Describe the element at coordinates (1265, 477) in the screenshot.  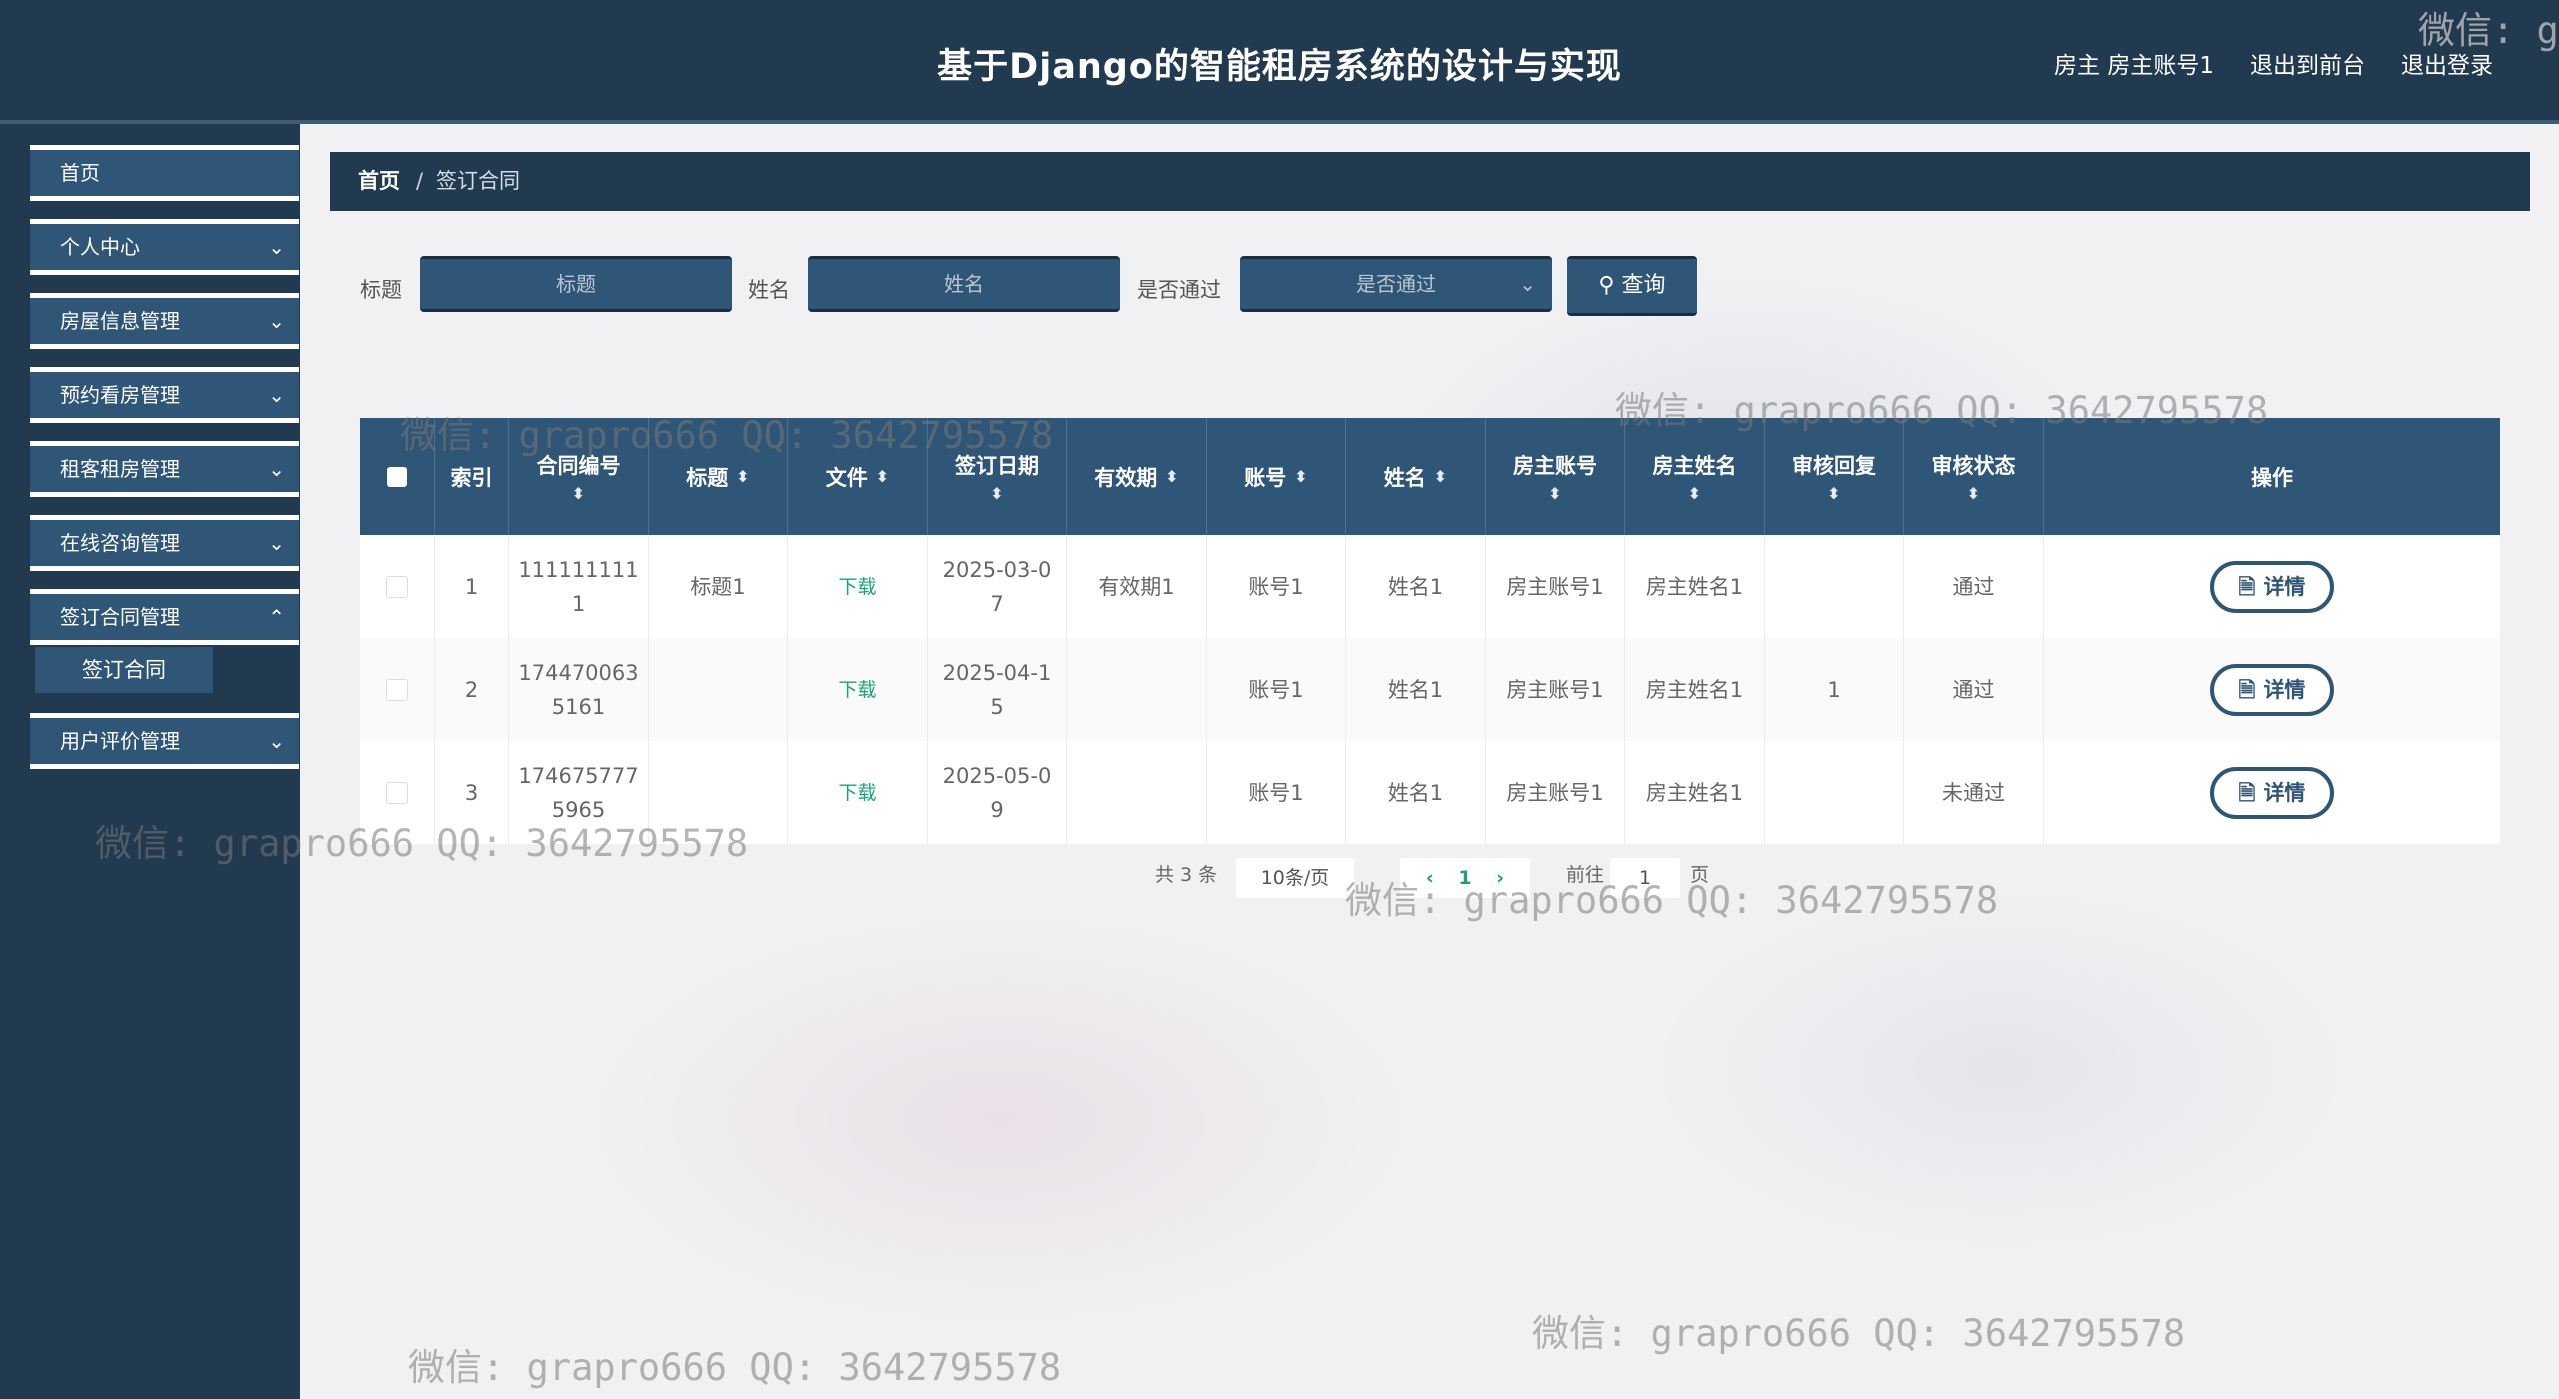
I see `column-header-label: 账号` at that location.